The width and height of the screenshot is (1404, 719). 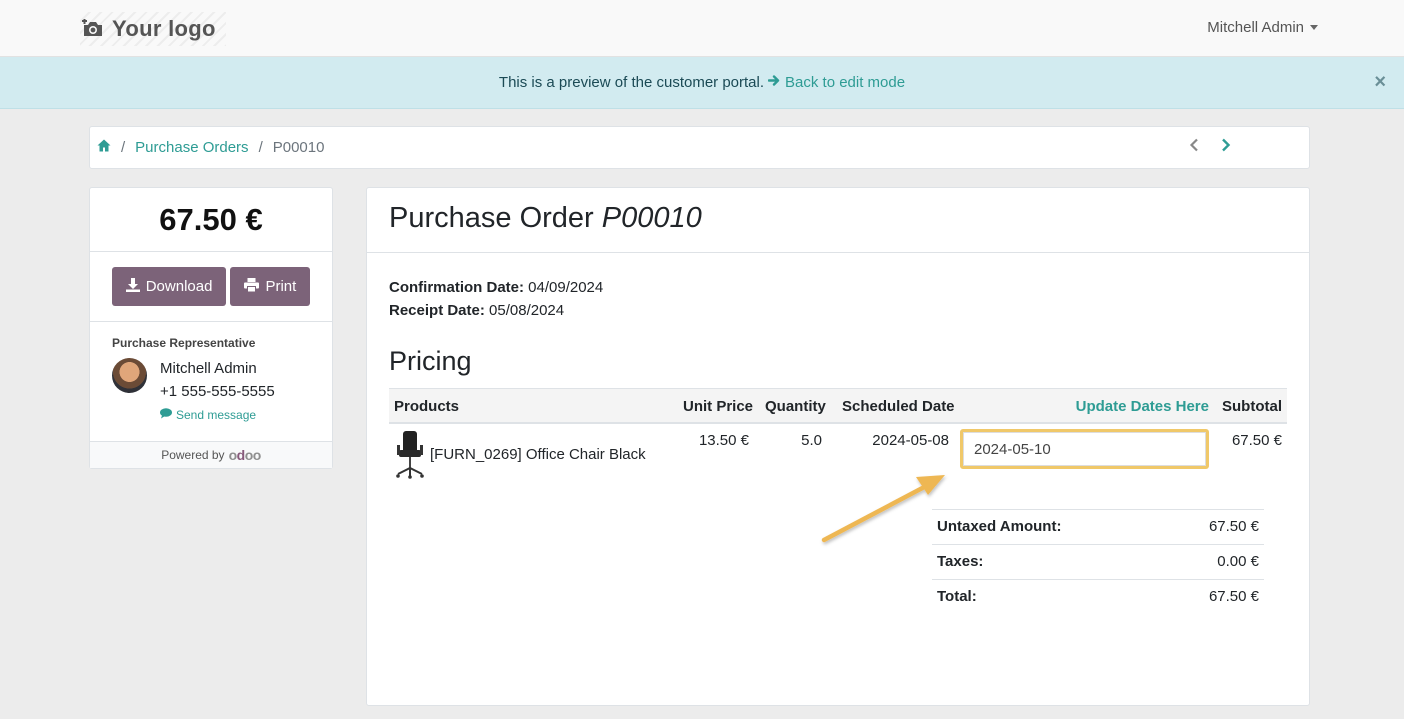 I want to click on arrow-right-icon, so click(x=774, y=82).